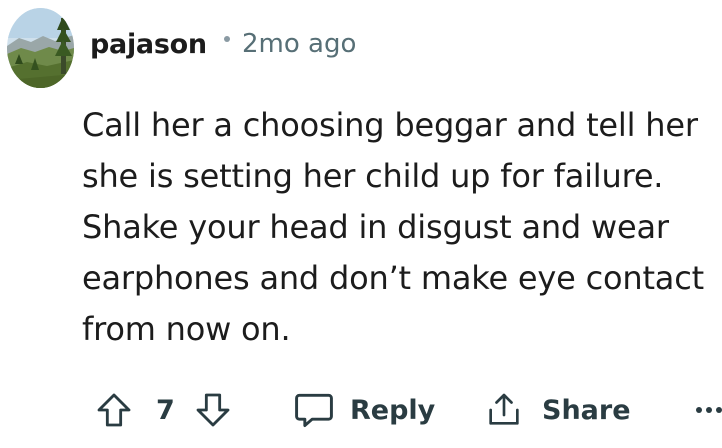 This screenshot has width=722, height=448. What do you see at coordinates (390, 125) in the screenshot?
I see `comment-line: Call her a choosing beggar and tell her` at bounding box center [390, 125].